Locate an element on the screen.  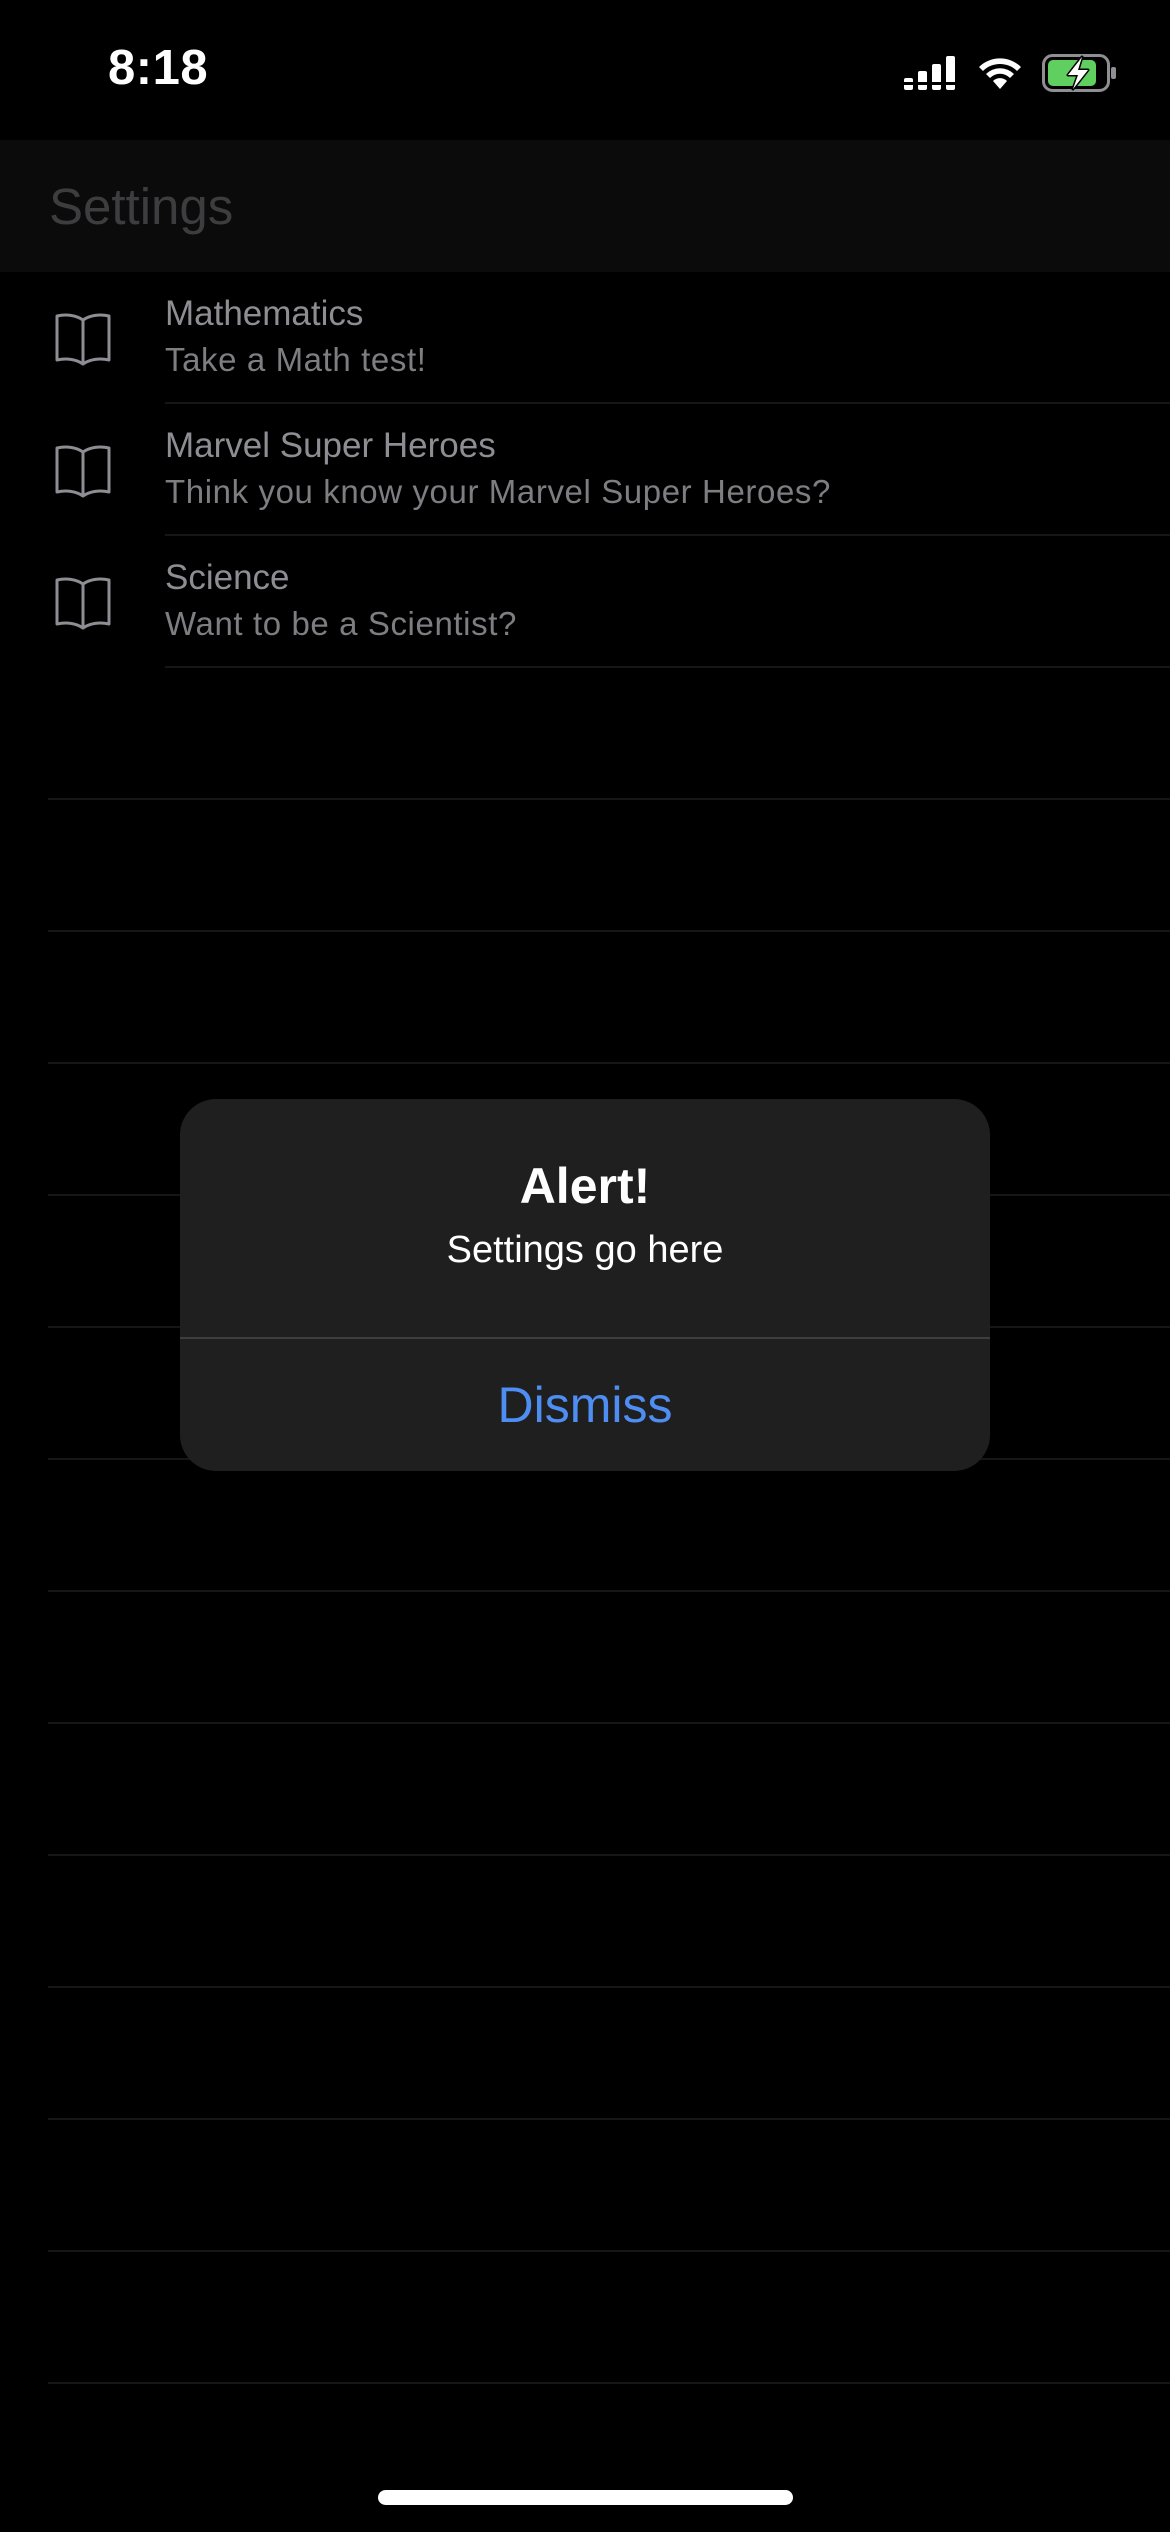
alert-title: Alert! is located at coordinates (585, 1186).